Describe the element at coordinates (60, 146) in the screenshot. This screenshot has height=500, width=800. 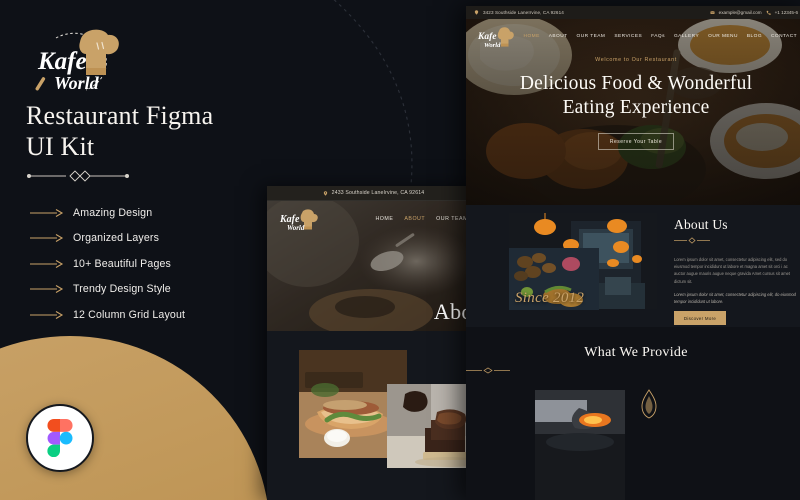
I see `title-line-2: UI Kit` at that location.